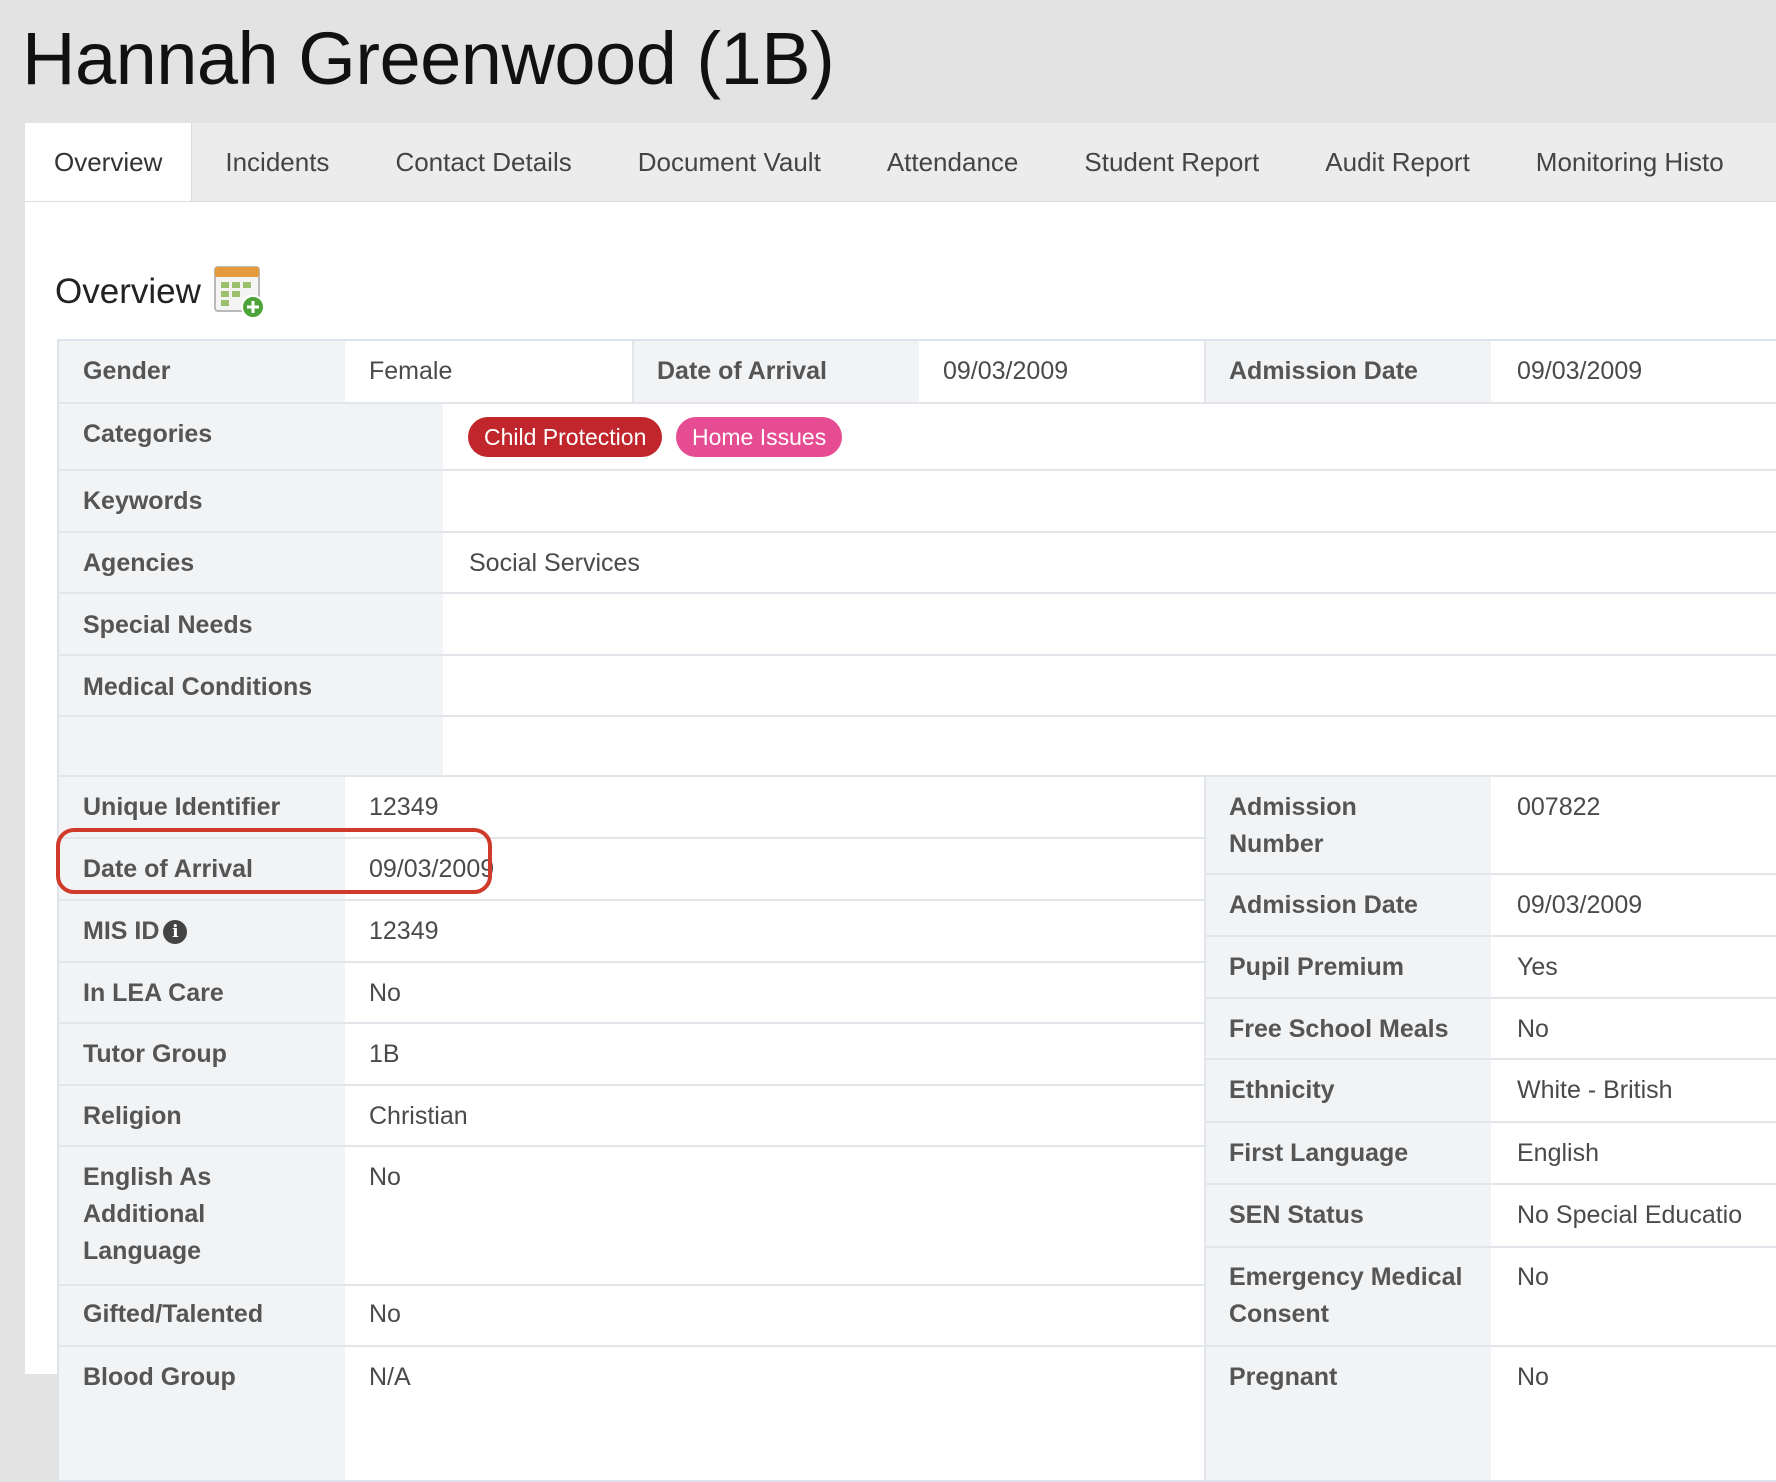  What do you see at coordinates (277, 162) in the screenshot?
I see `tab-incidents: Incidents` at bounding box center [277, 162].